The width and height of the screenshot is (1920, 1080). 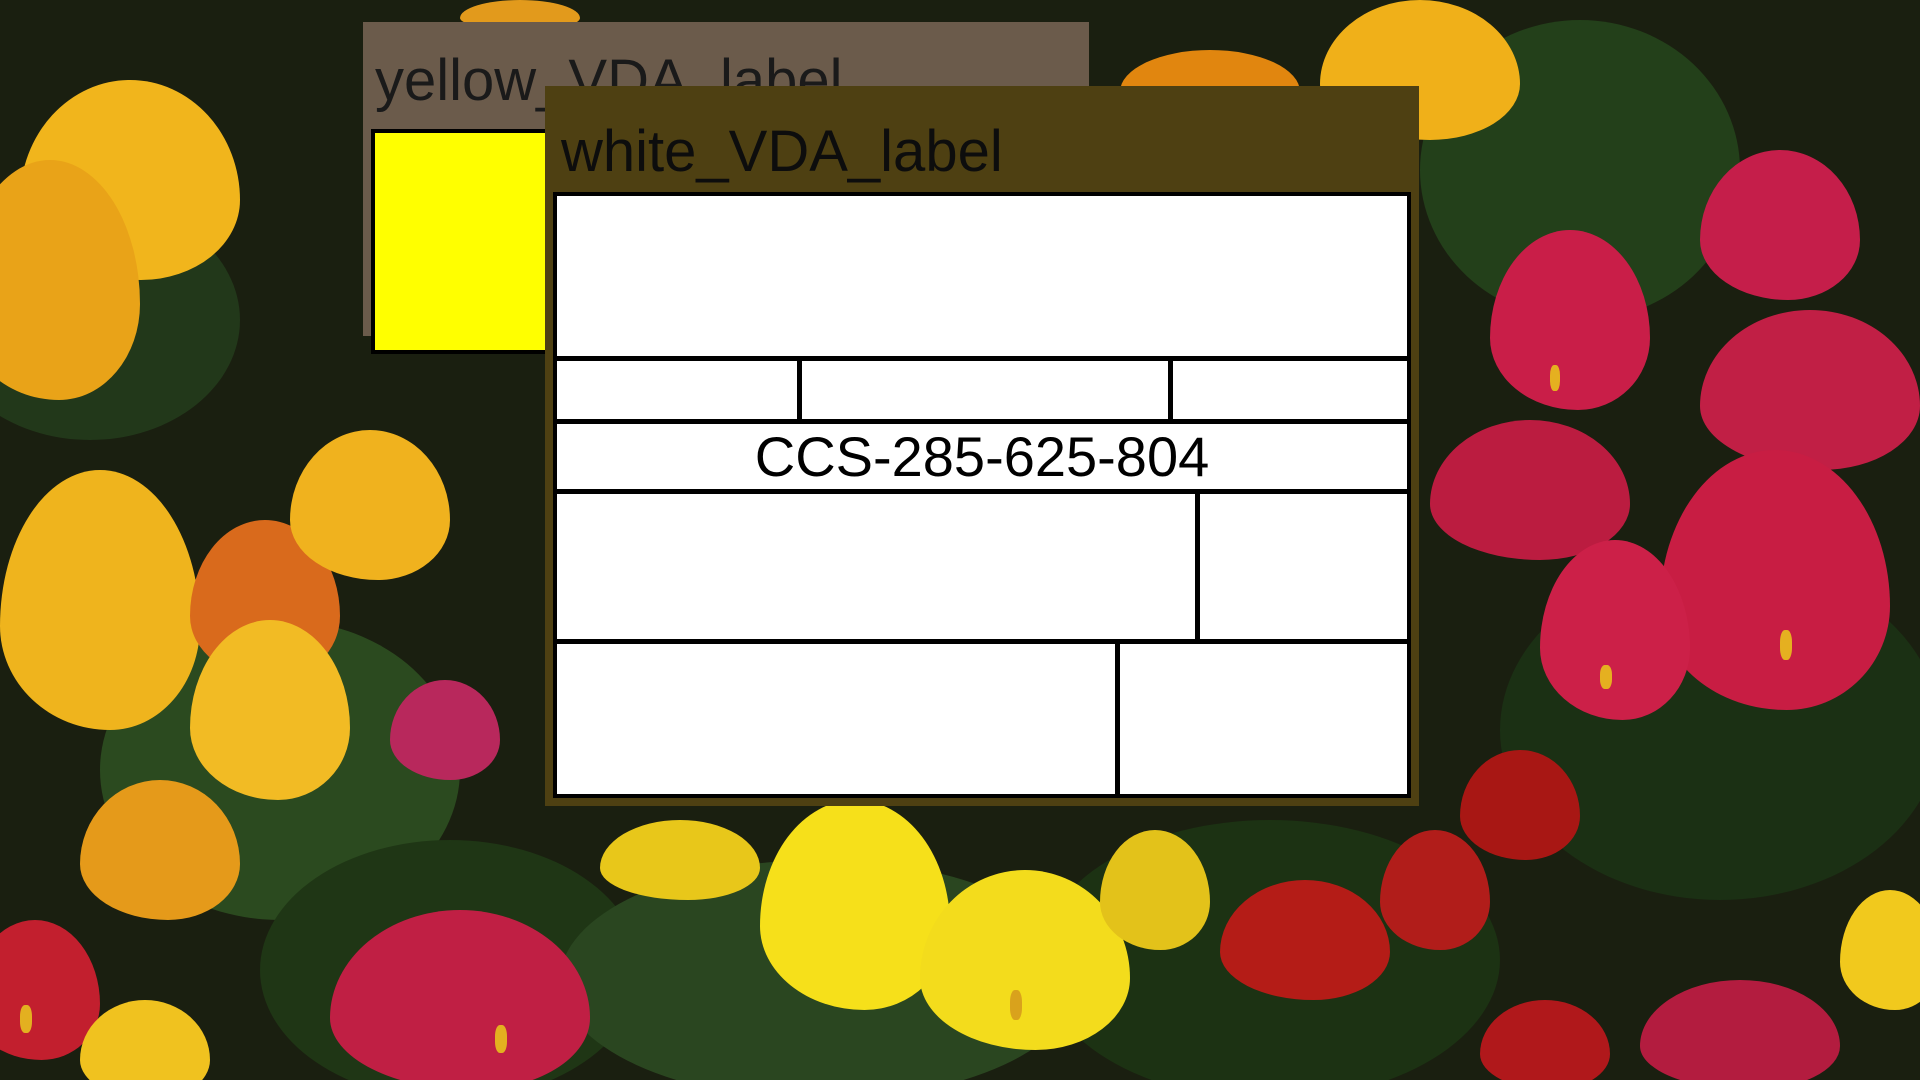 What do you see at coordinates (985, 390) in the screenshot?
I see `label-cell-row2-b` at bounding box center [985, 390].